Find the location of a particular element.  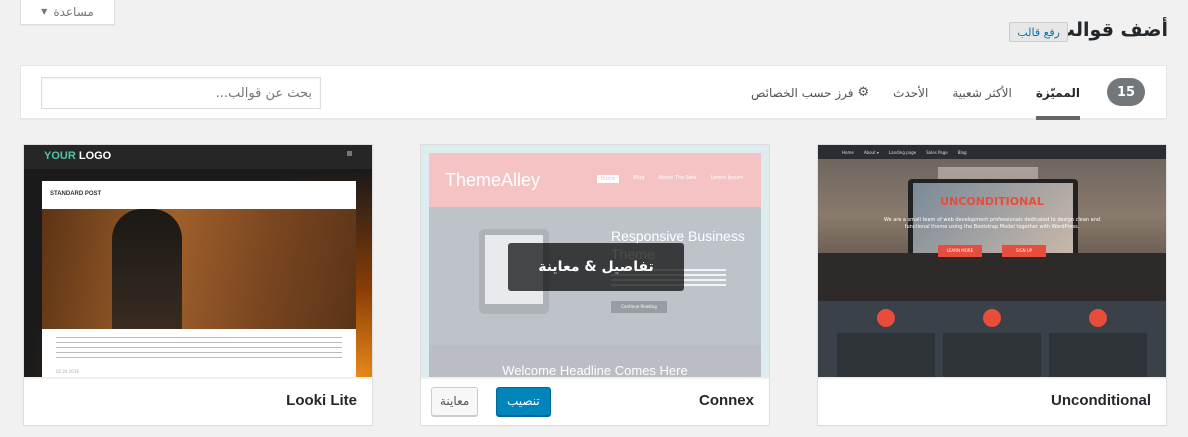

theme-name: Connex is located at coordinates (726, 400).